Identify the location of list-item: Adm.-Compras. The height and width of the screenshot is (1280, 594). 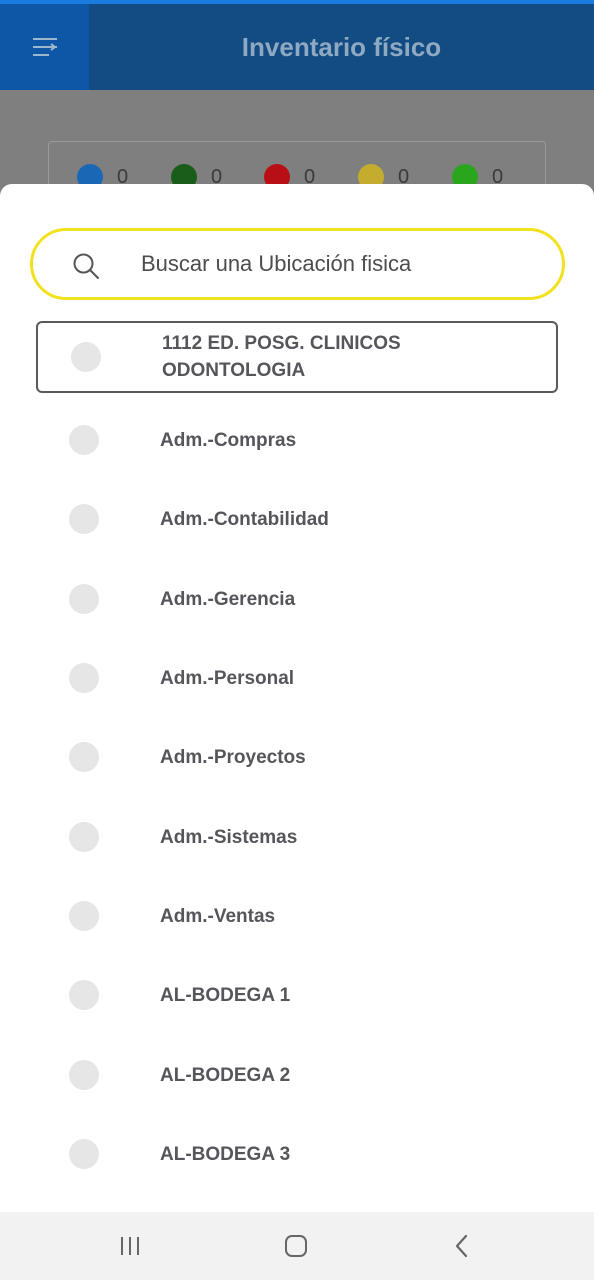
(297, 440).